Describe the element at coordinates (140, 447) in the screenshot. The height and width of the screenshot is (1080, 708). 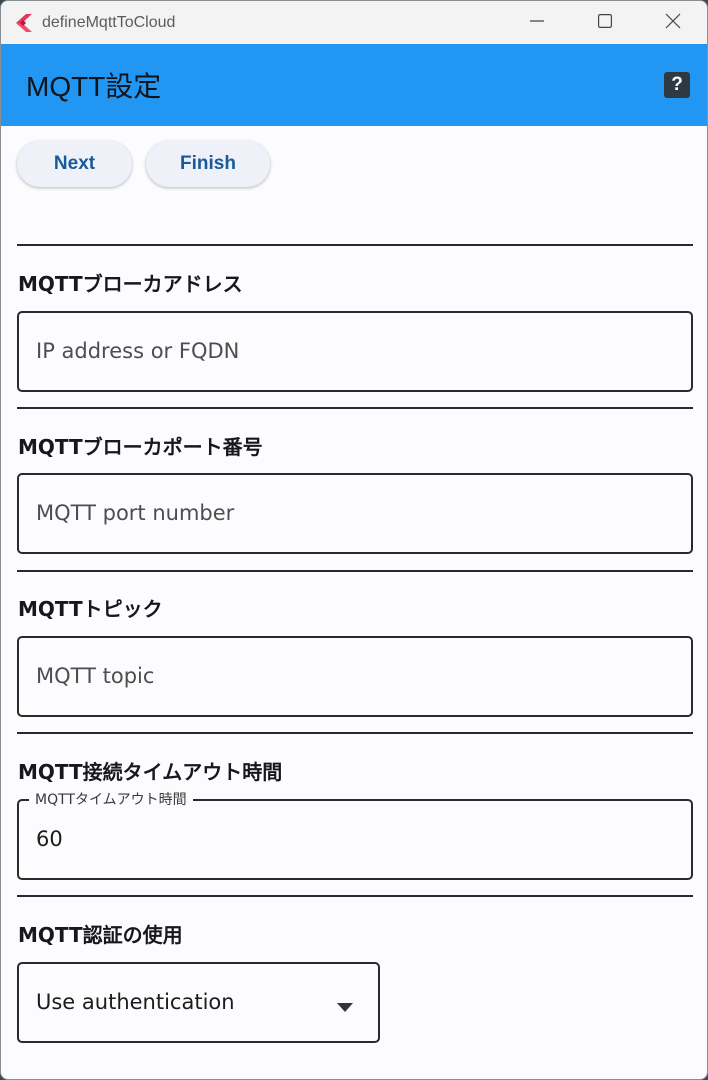
I see `broker-port-label: MQTTブローカポート番号` at that location.